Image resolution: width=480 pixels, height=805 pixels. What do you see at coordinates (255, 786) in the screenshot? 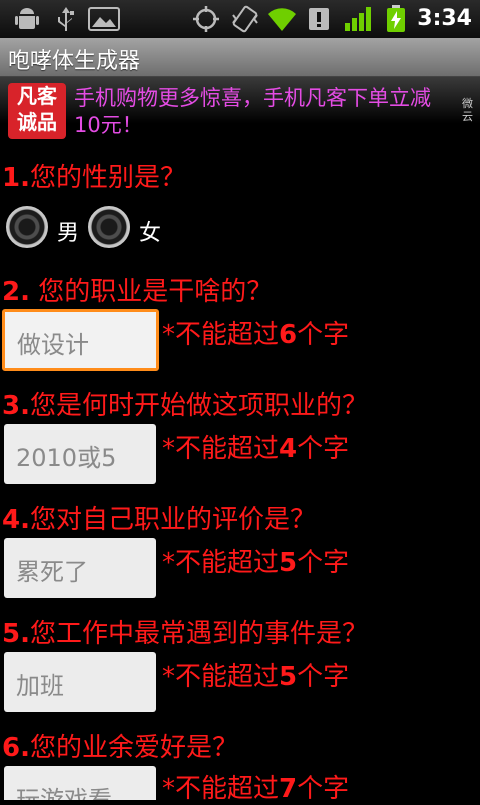
I see `char-limit-hint: *不能超过7个字` at bounding box center [255, 786].